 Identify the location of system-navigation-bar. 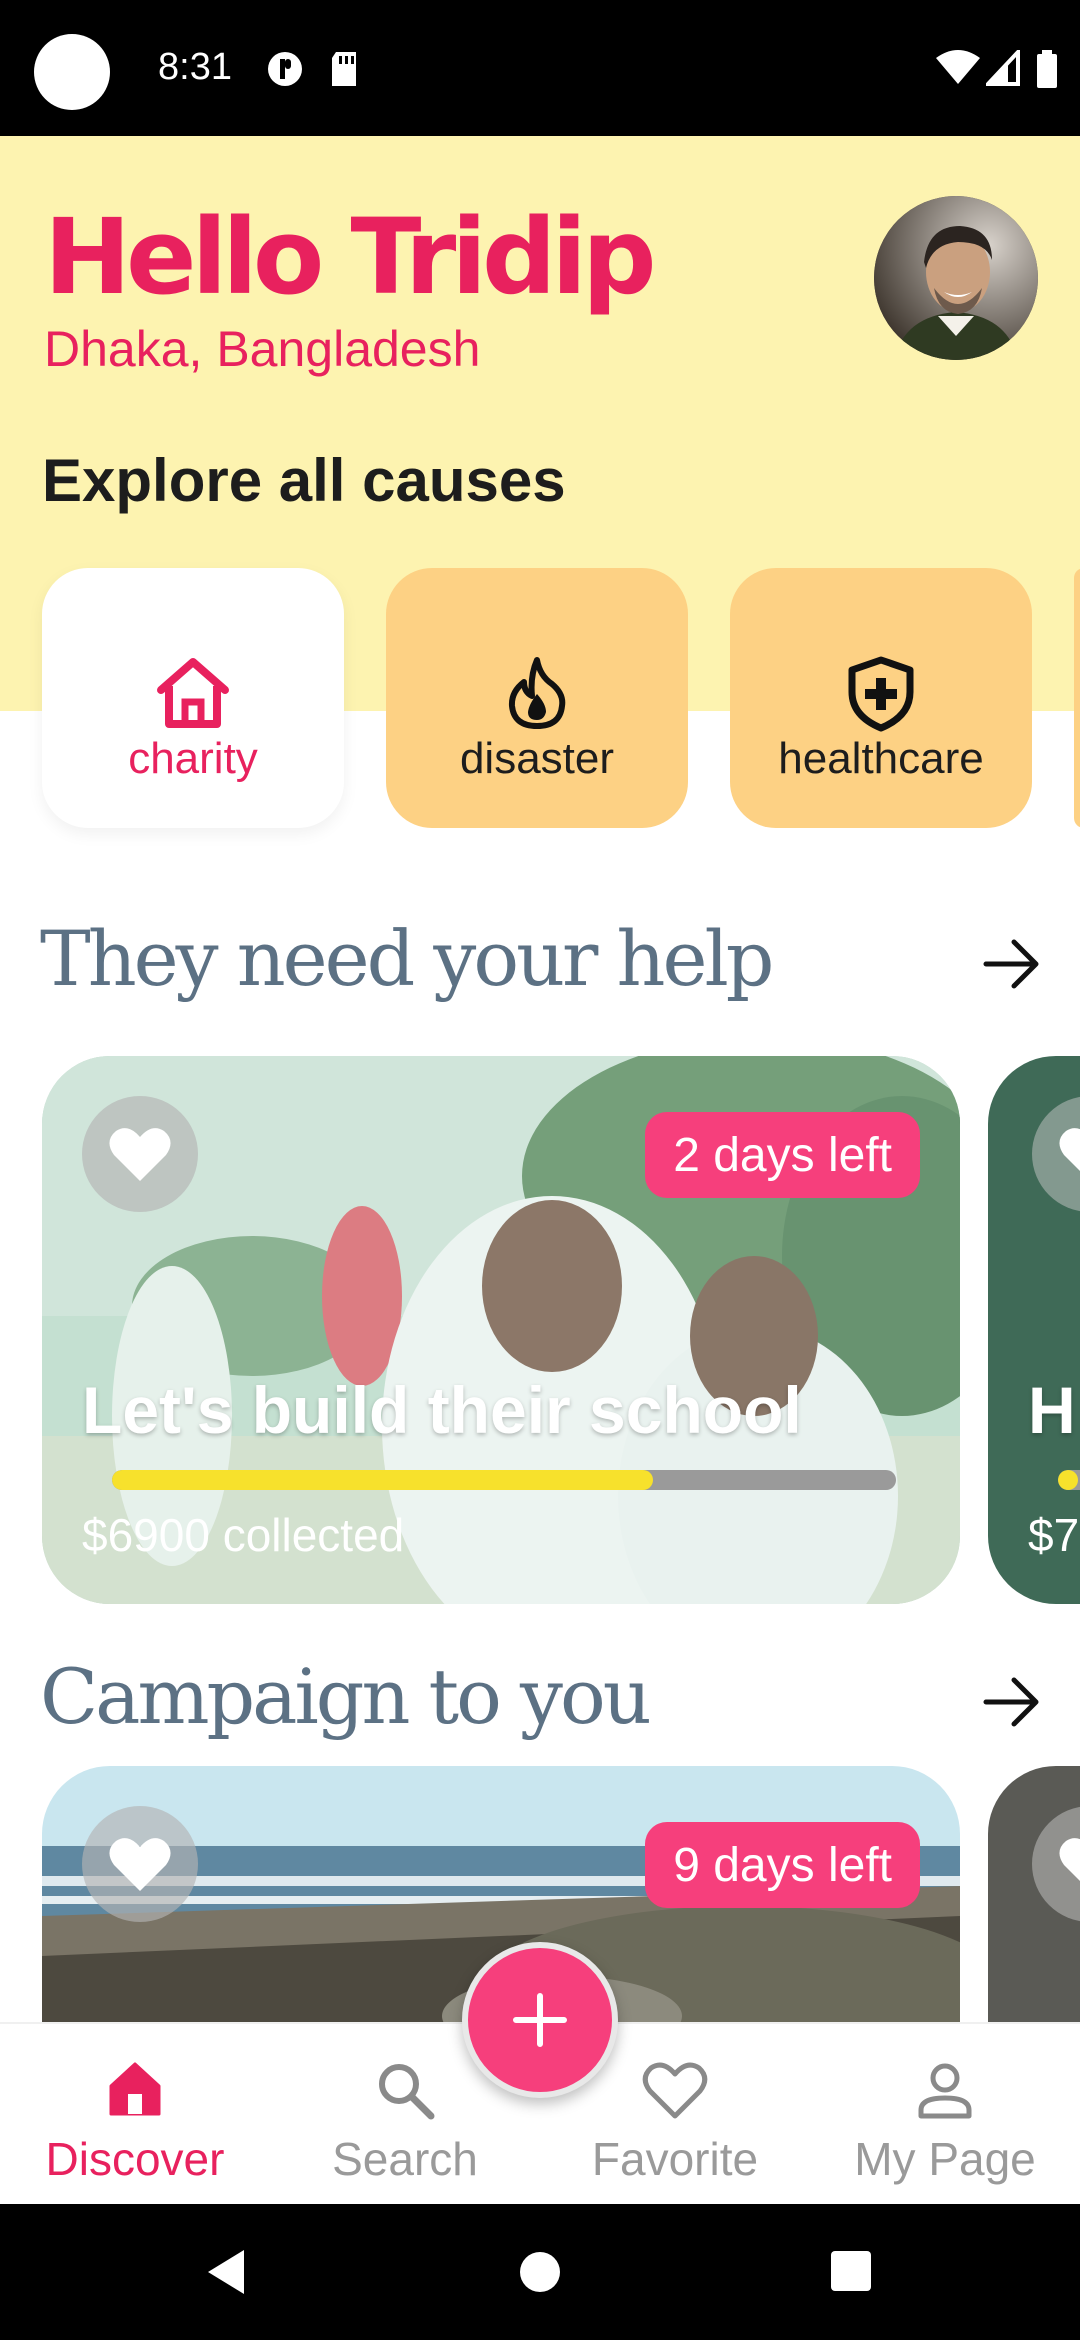
(540, 2272).